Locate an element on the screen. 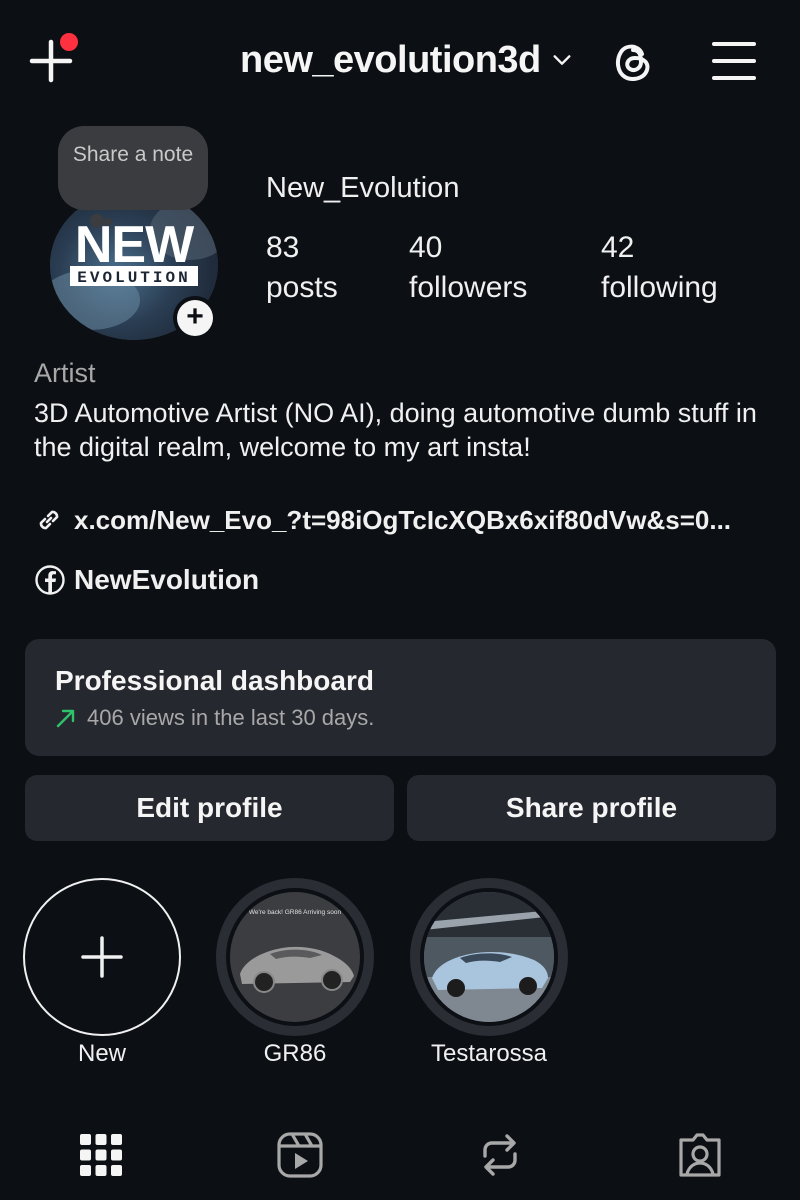  plus-icon is located at coordinates (102, 957).